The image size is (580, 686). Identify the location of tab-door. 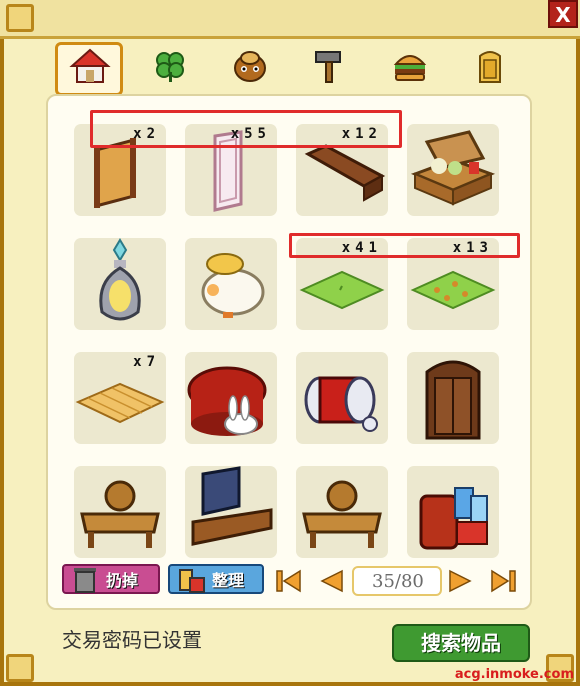
(490, 66).